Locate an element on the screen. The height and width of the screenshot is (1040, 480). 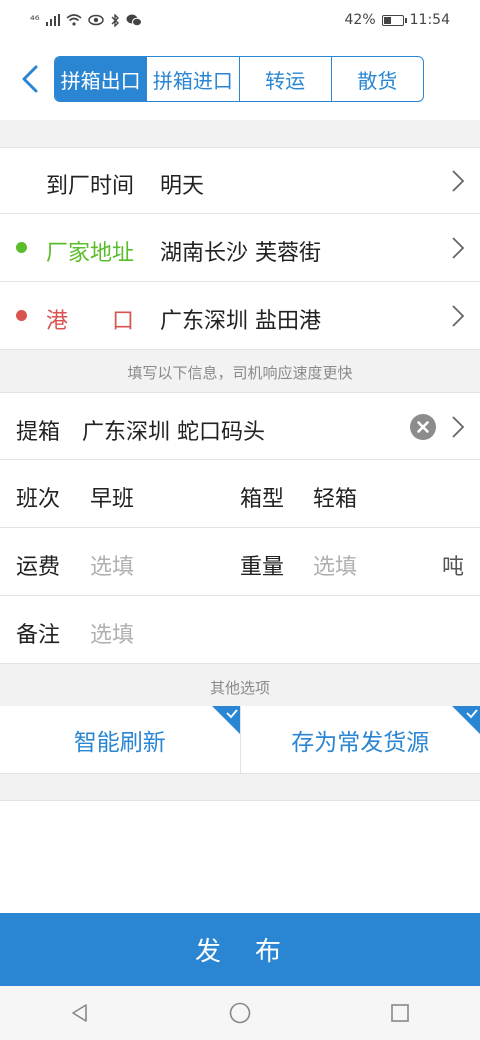
factory-address-row: 厂家地址 湖南长沙 芙蓉街 is located at coordinates (240, 248).